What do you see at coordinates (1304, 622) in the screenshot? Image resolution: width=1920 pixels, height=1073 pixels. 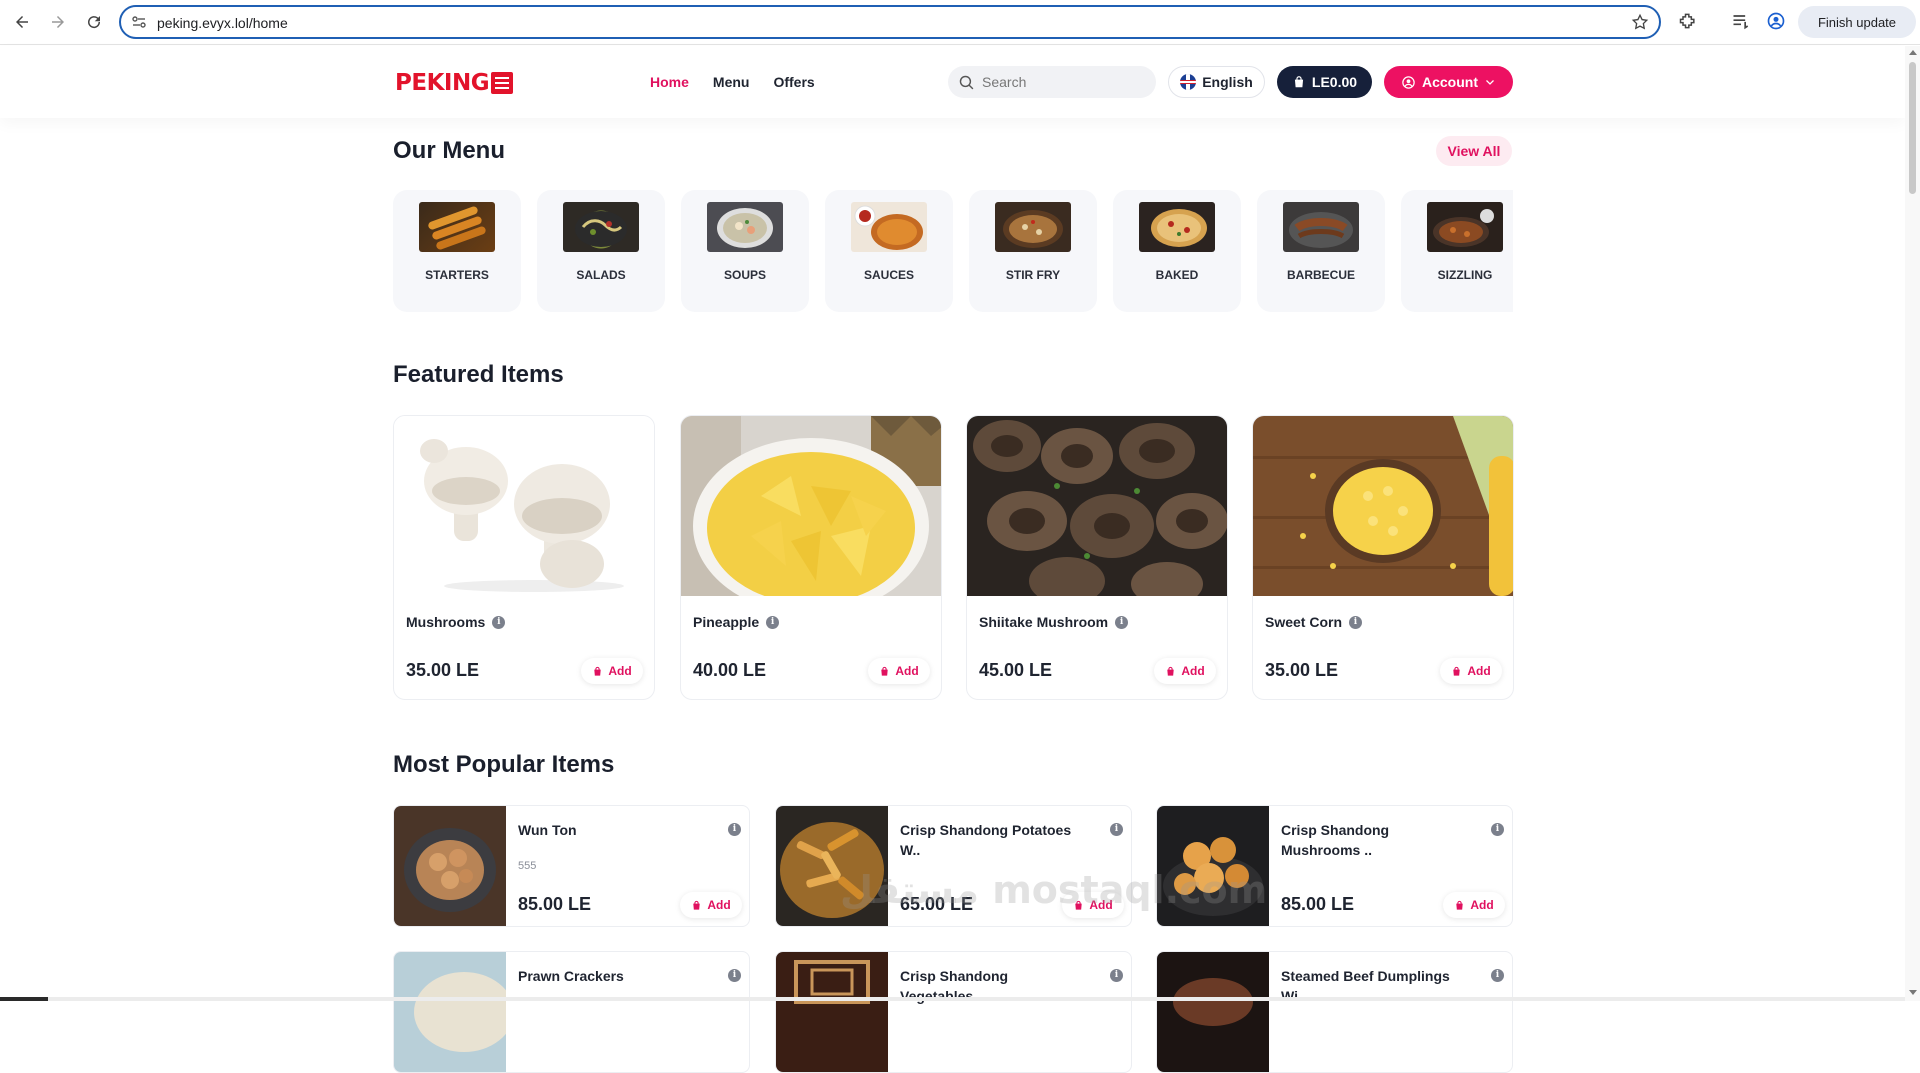 I see `product-name-text: Sweet Corn` at bounding box center [1304, 622].